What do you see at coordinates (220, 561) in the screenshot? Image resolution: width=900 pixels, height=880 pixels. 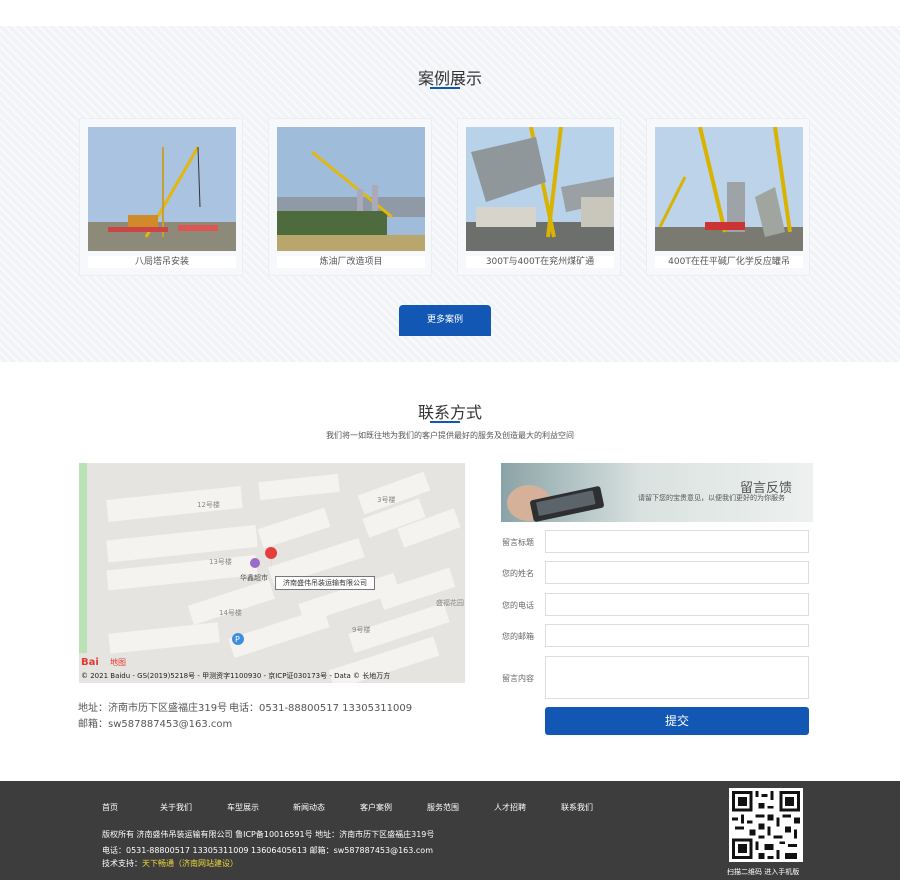 I see `map-label: 13号楼` at bounding box center [220, 561].